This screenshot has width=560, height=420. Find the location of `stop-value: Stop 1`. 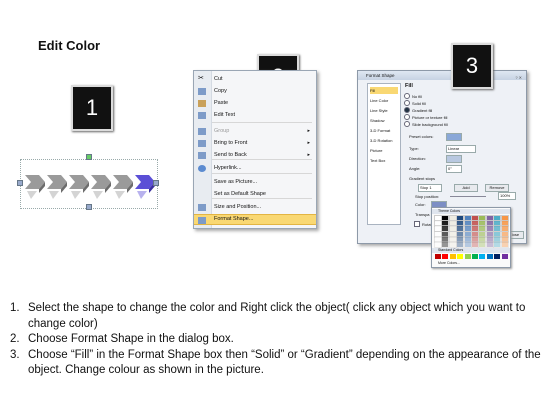

stop-value: Stop 1 is located at coordinates (426, 187).